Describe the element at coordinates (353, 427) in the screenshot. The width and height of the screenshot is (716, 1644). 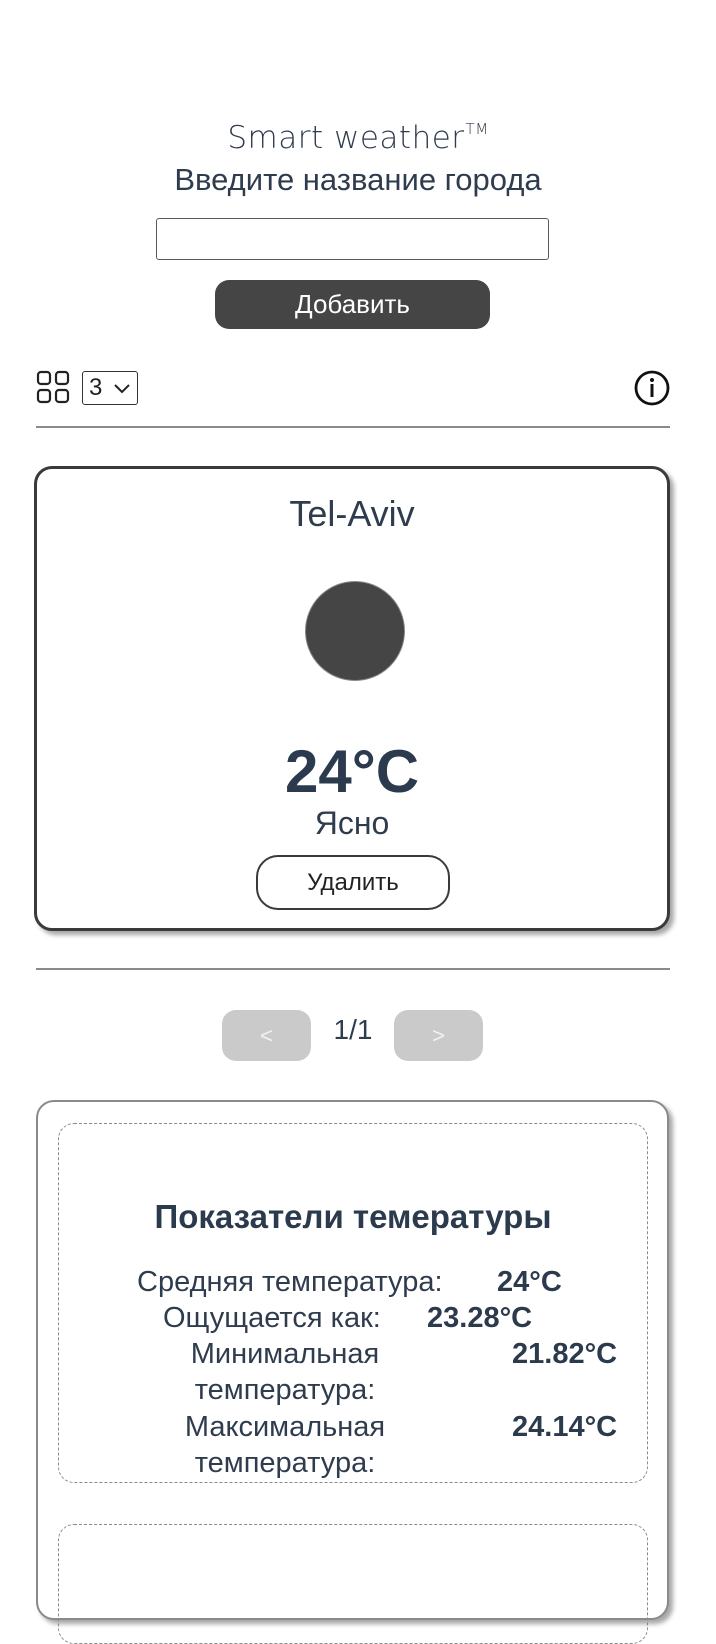
I see `top-divider` at that location.